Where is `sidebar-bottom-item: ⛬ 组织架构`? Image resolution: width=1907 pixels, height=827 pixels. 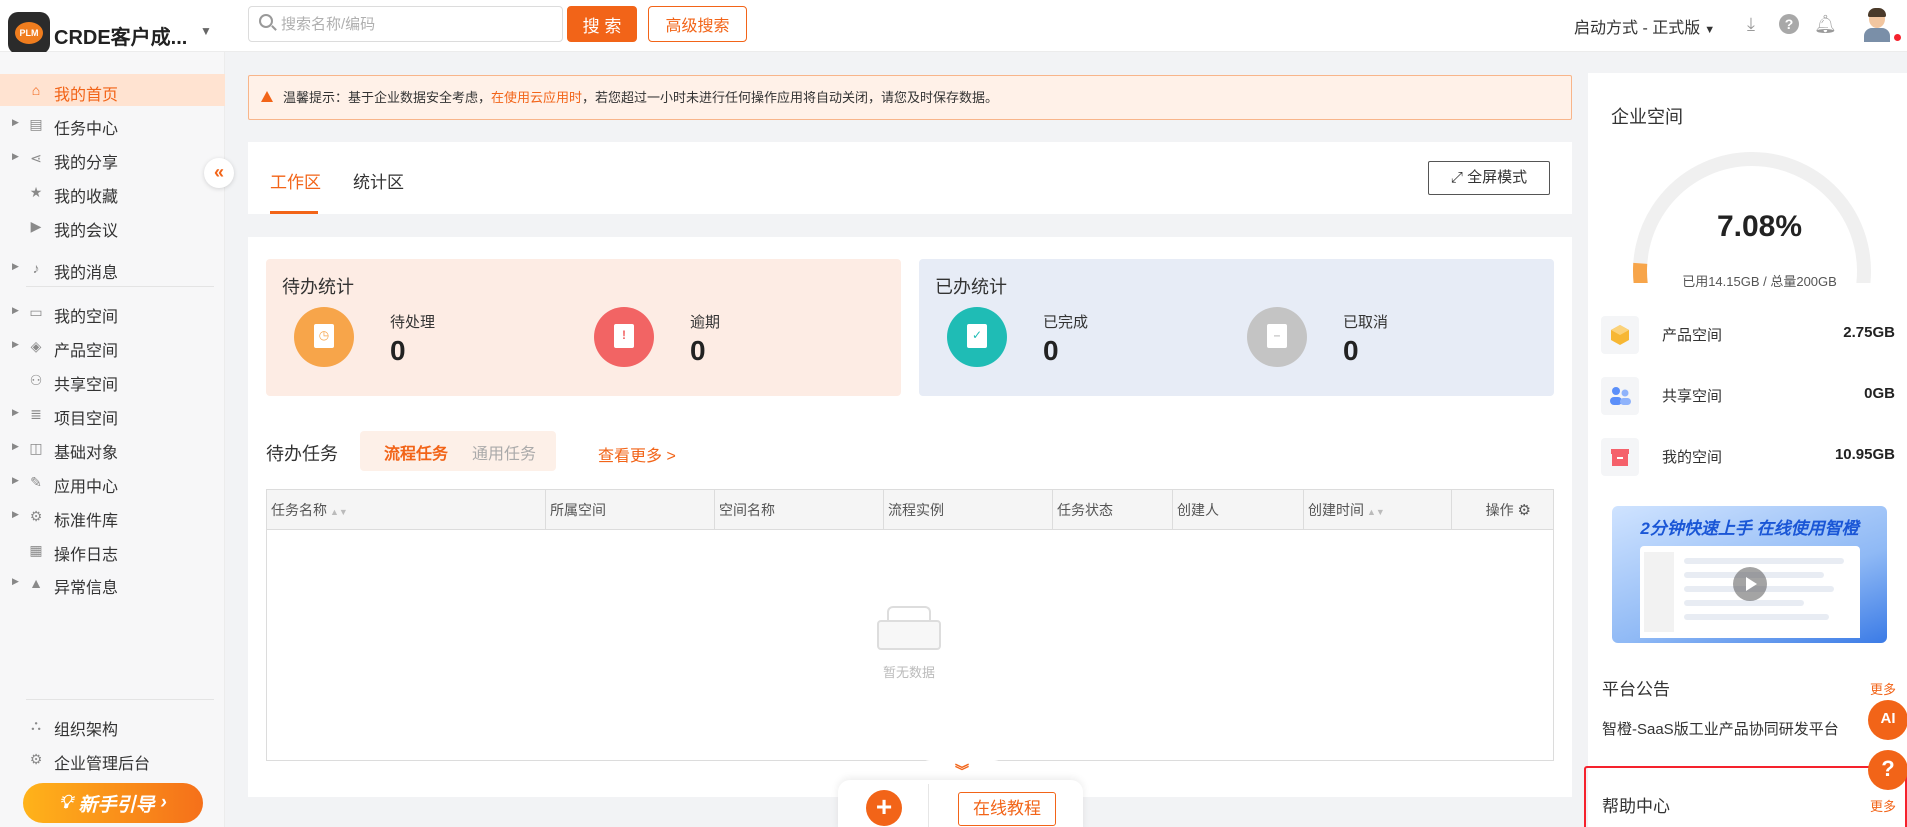 sidebar-bottom-item: ⛬ 组织架构 is located at coordinates (112, 725).